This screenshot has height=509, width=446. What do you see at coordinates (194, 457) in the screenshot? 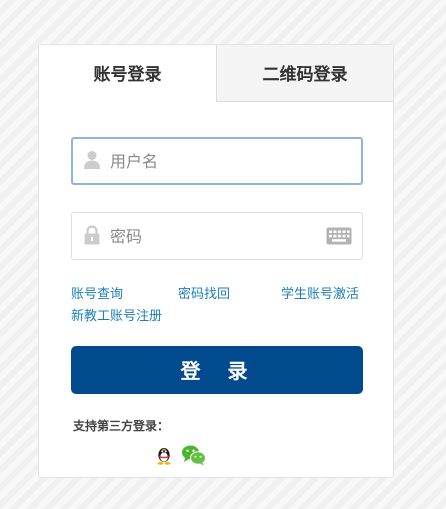
I see `wechat-icon` at bounding box center [194, 457].